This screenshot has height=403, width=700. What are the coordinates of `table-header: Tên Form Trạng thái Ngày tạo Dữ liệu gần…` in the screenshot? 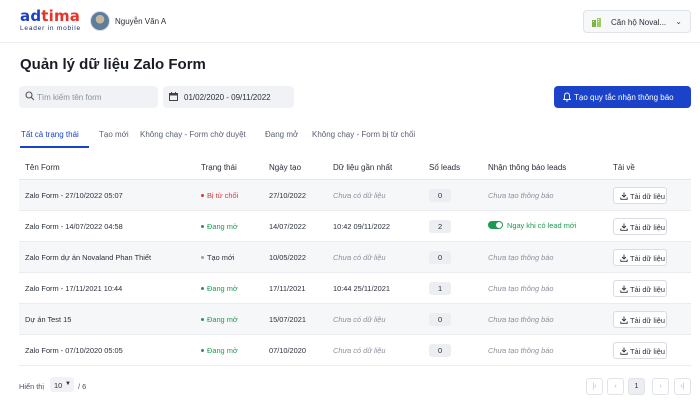 It's located at (355, 166).